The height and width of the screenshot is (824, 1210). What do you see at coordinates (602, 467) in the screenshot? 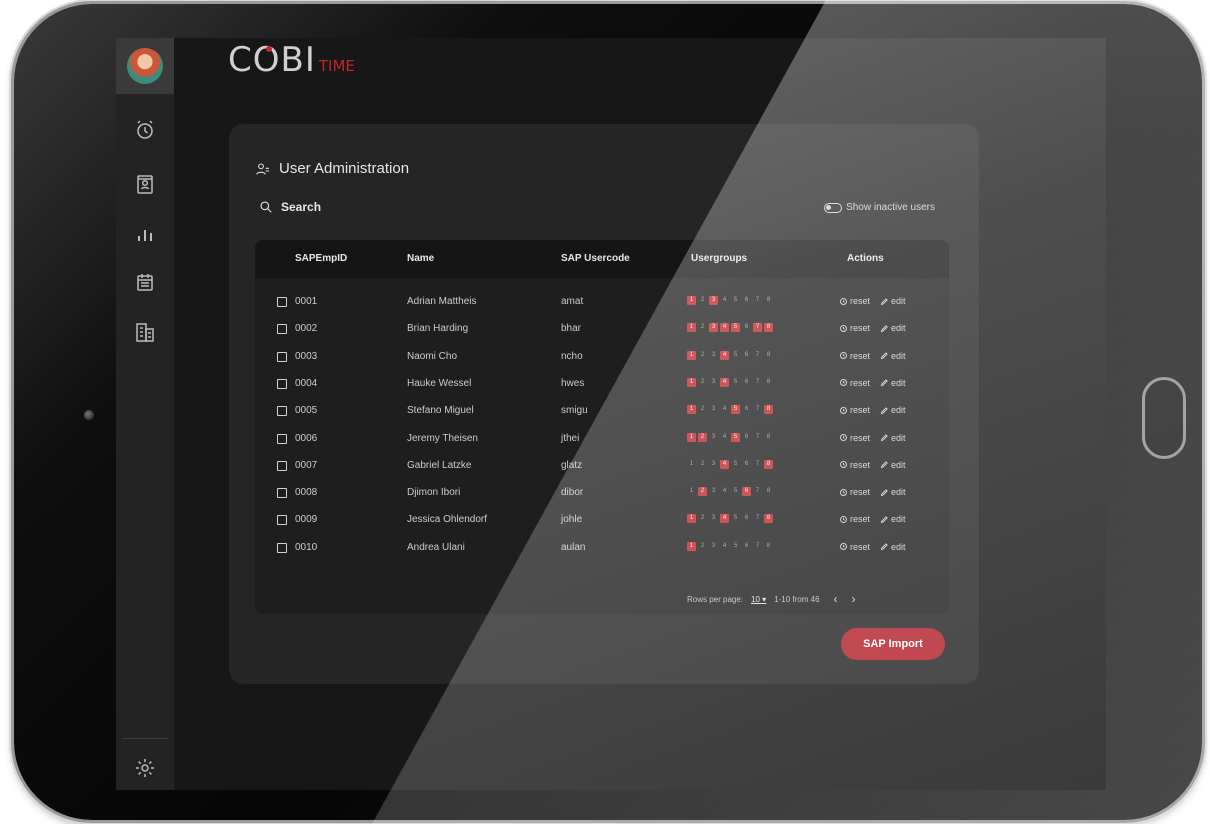
I see `table-row: 0007 Gabriel Latzke glatz 1 2 3 4 5 6 7 8 reset edit` at bounding box center [602, 467].